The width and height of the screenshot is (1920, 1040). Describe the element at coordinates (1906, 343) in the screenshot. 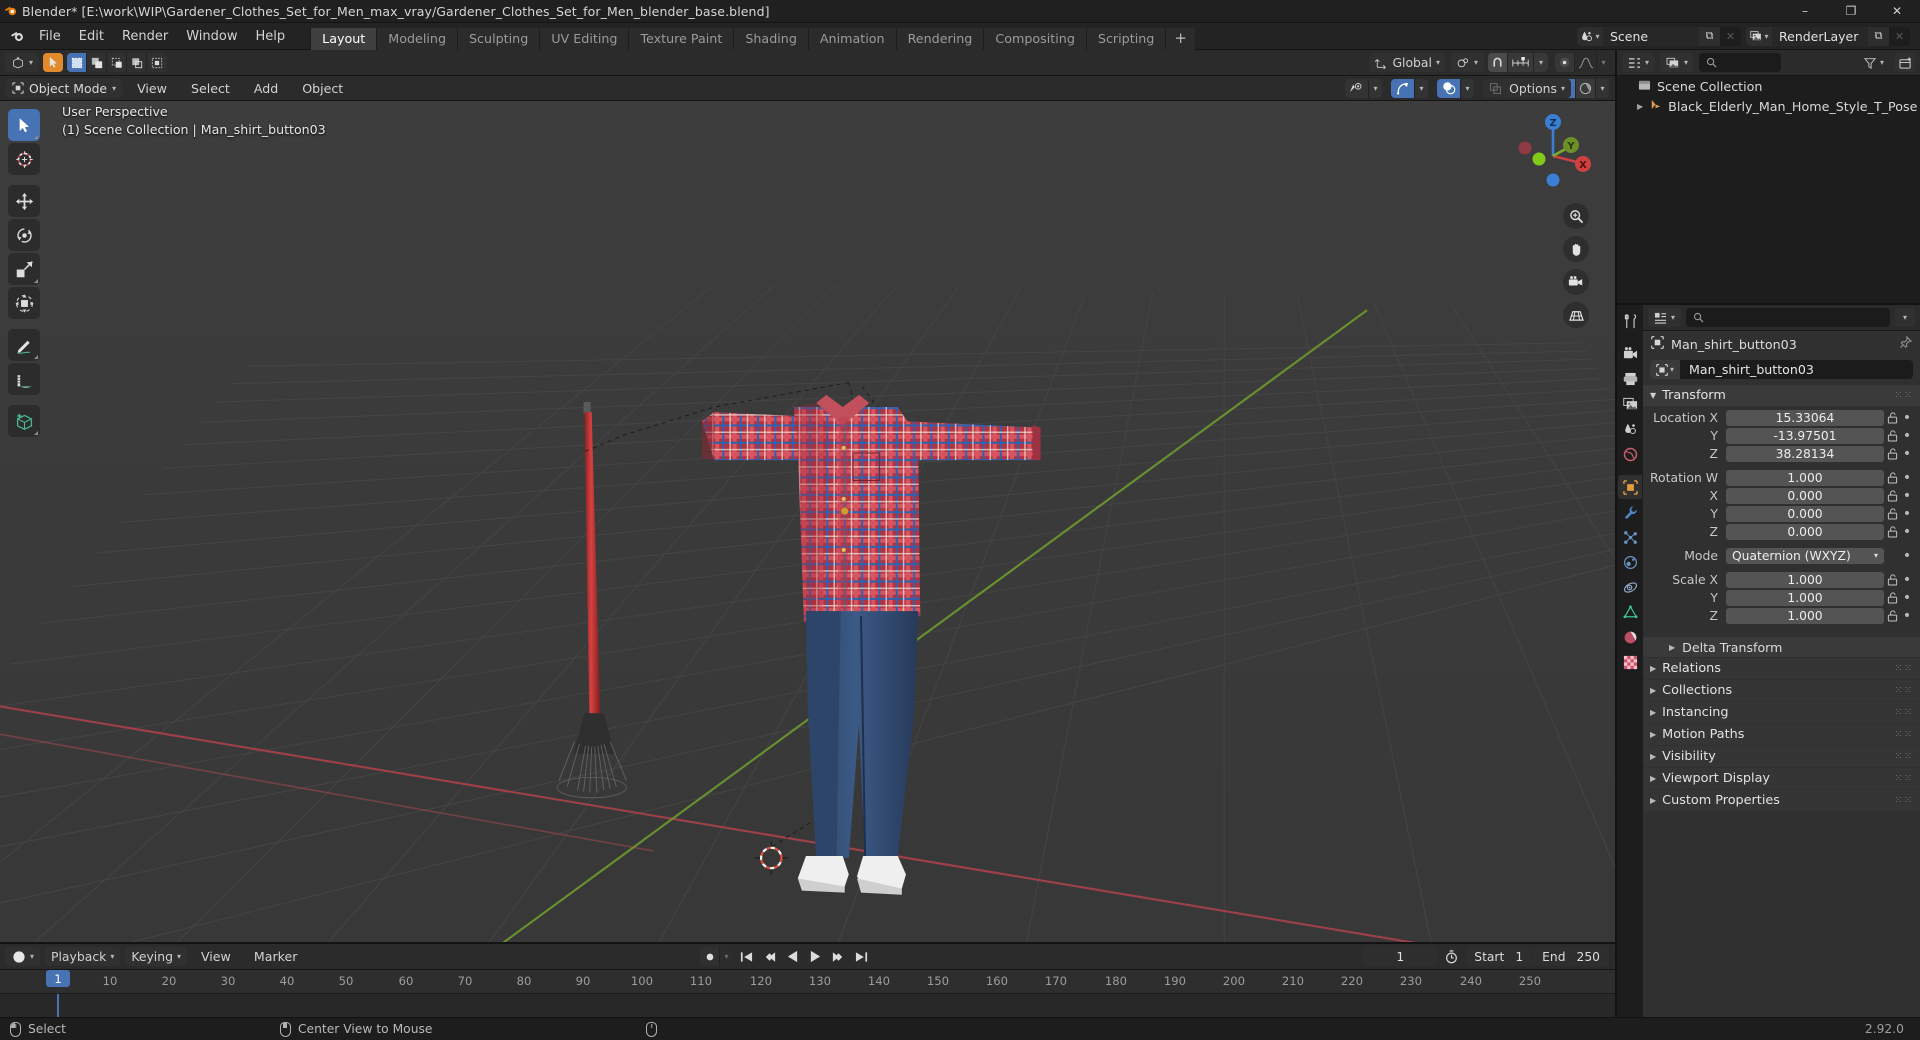

I see `pin-icon` at that location.